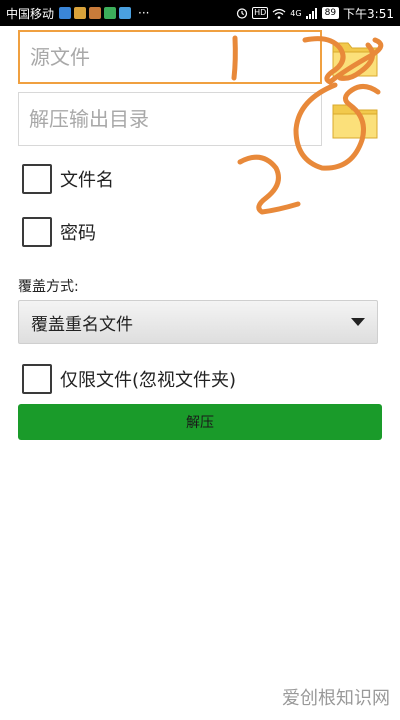  I want to click on signal-icon, so click(311, 13).